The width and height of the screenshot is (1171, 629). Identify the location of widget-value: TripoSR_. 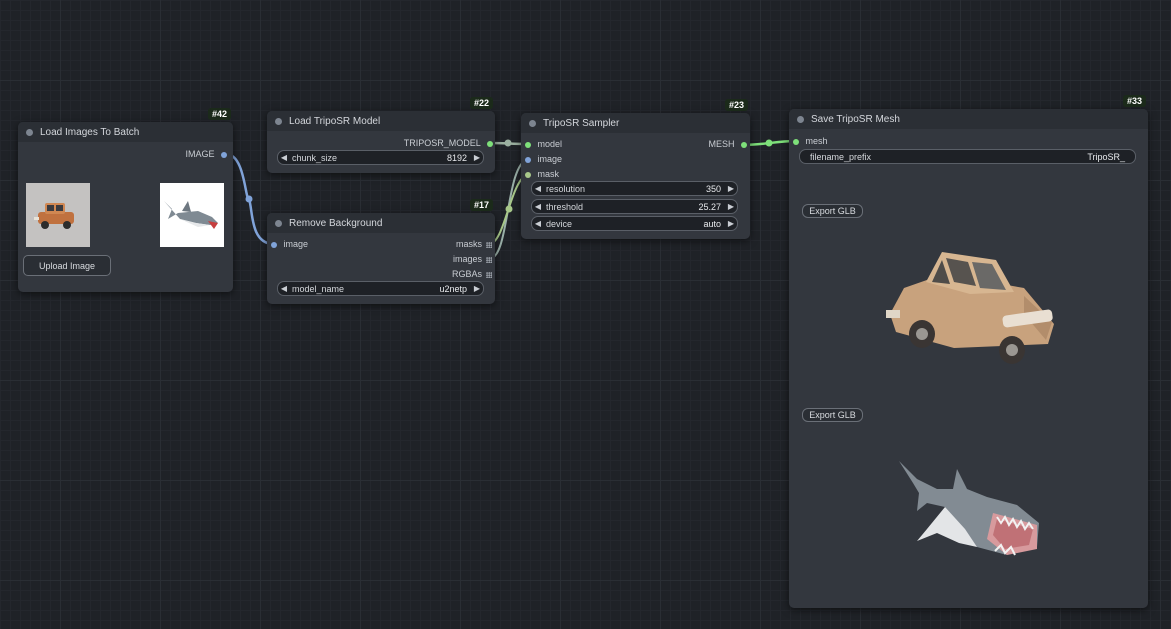
(1111, 157).